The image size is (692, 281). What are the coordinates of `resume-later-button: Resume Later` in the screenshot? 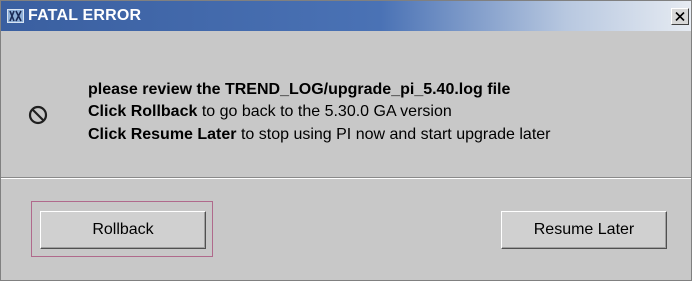 It's located at (584, 230).